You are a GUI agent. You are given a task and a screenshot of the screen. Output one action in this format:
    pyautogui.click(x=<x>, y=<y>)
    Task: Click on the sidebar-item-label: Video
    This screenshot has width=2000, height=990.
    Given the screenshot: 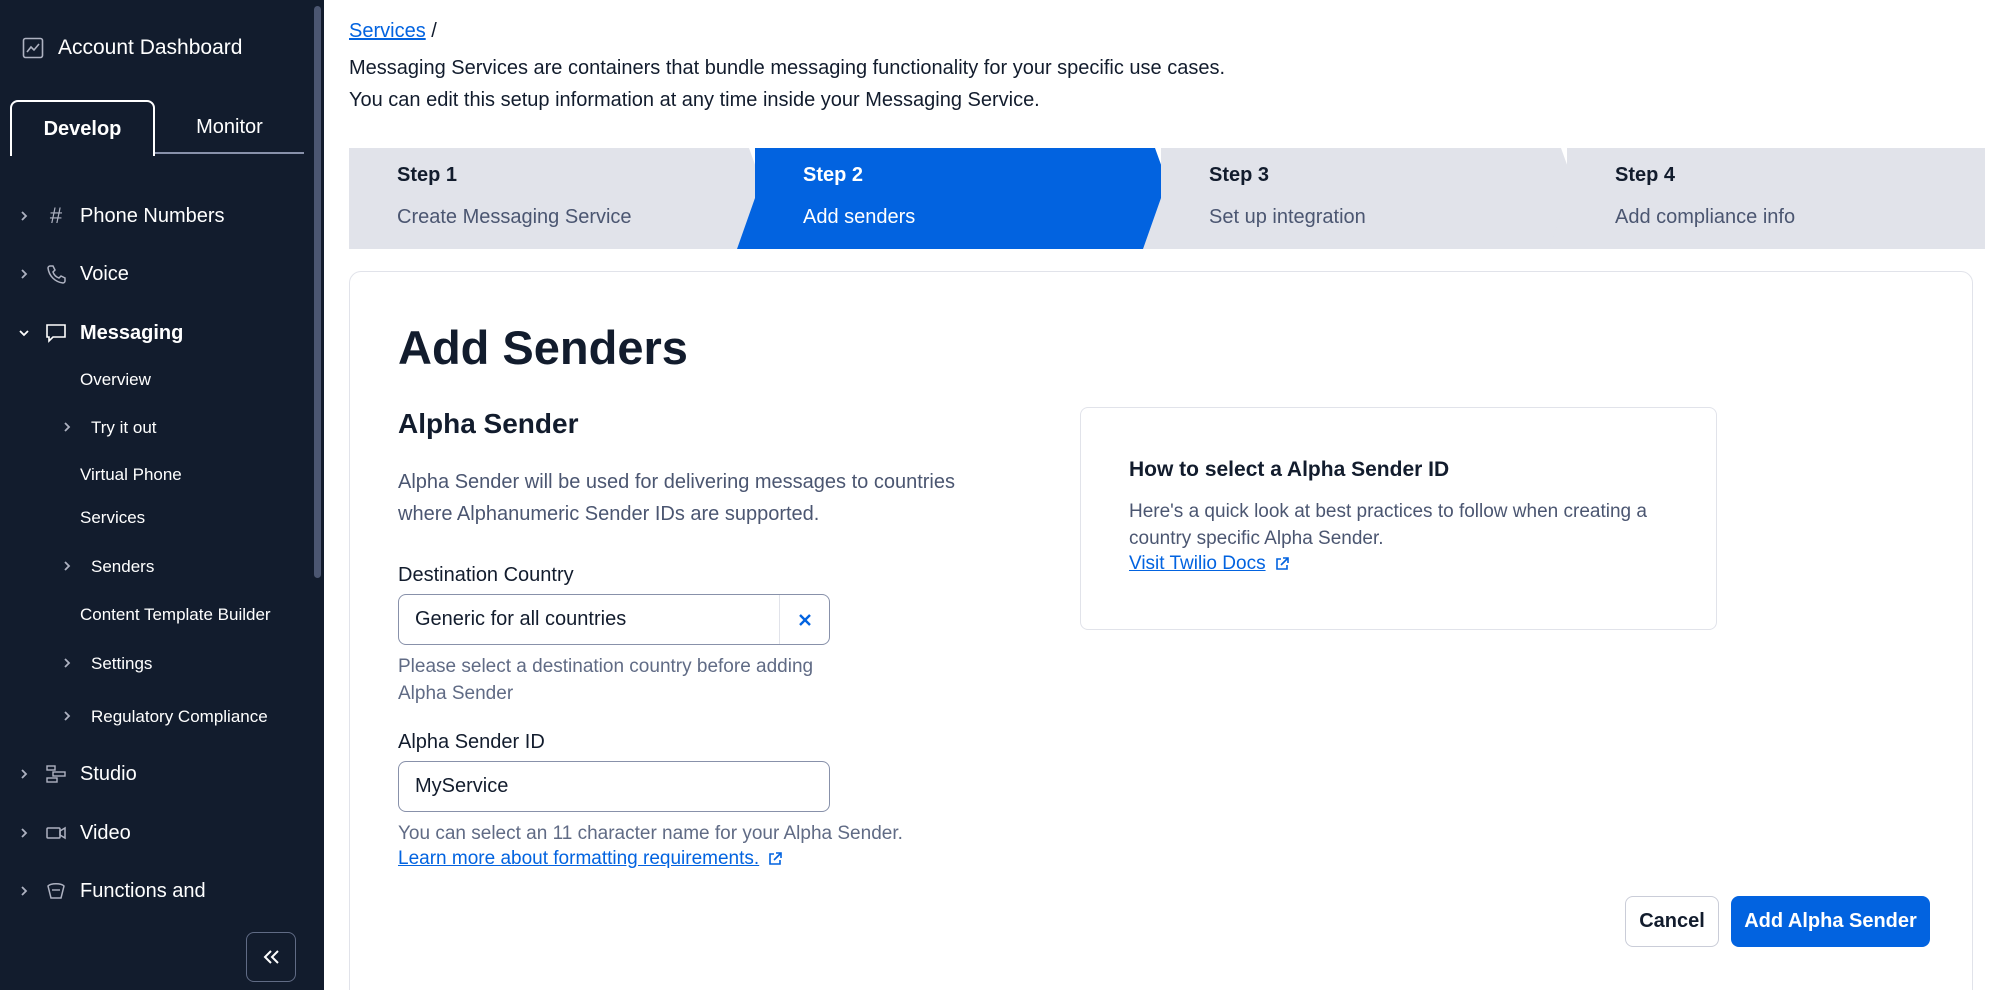 What is the action you would take?
    pyautogui.click(x=105, y=832)
    